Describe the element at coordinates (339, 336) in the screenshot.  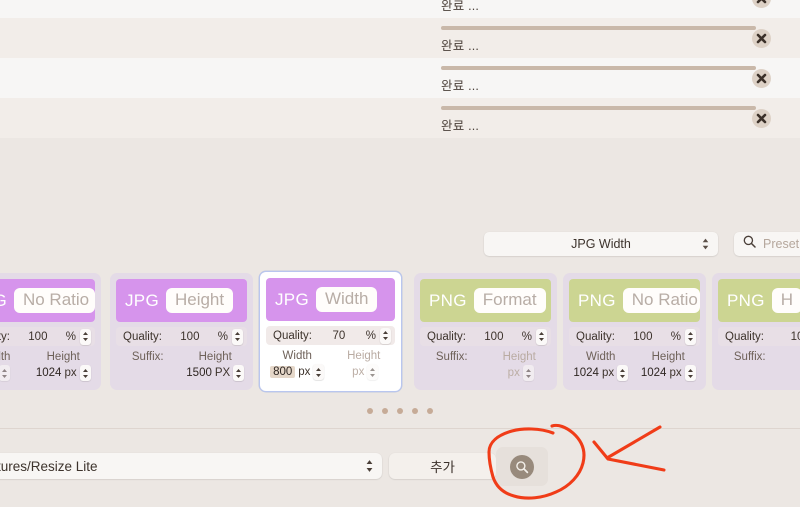
I see `quality-value: 70` at that location.